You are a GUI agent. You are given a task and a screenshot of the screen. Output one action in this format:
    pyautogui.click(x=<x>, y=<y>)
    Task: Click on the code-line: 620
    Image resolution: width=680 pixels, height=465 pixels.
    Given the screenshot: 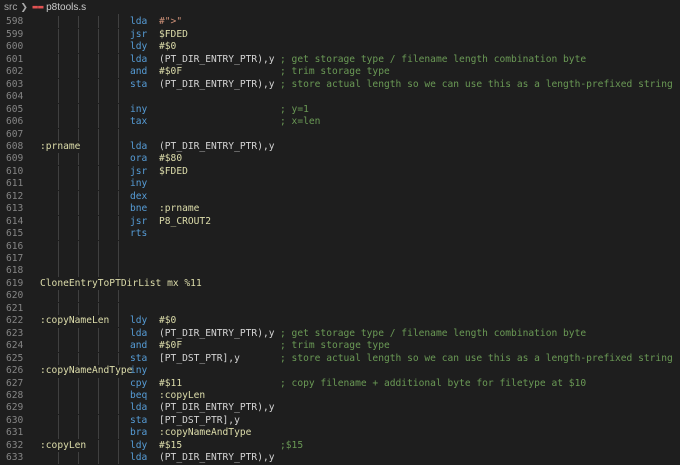 What is the action you would take?
    pyautogui.click(x=340, y=296)
    